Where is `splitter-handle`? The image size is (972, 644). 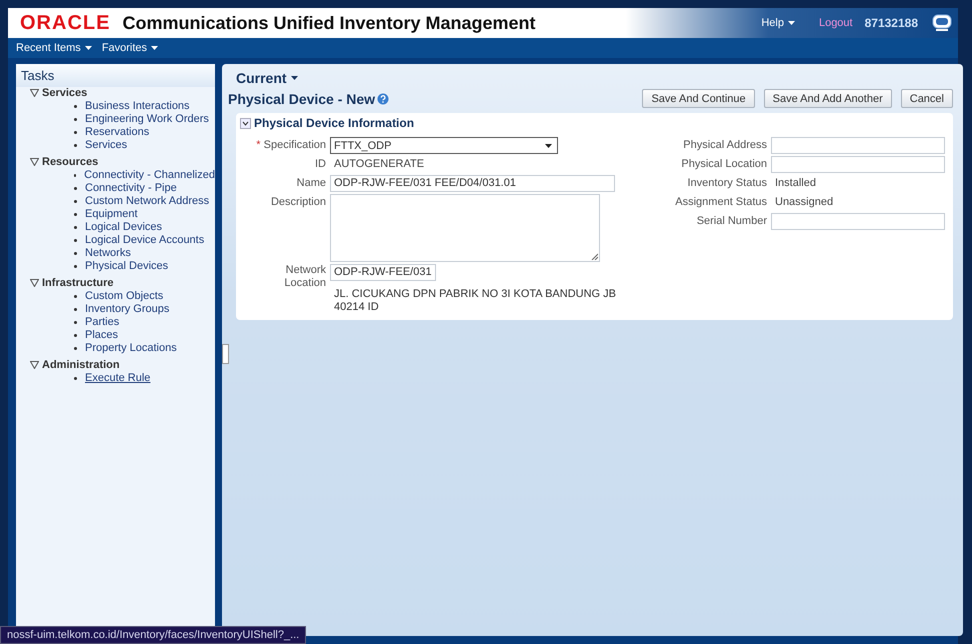 splitter-handle is located at coordinates (225, 354).